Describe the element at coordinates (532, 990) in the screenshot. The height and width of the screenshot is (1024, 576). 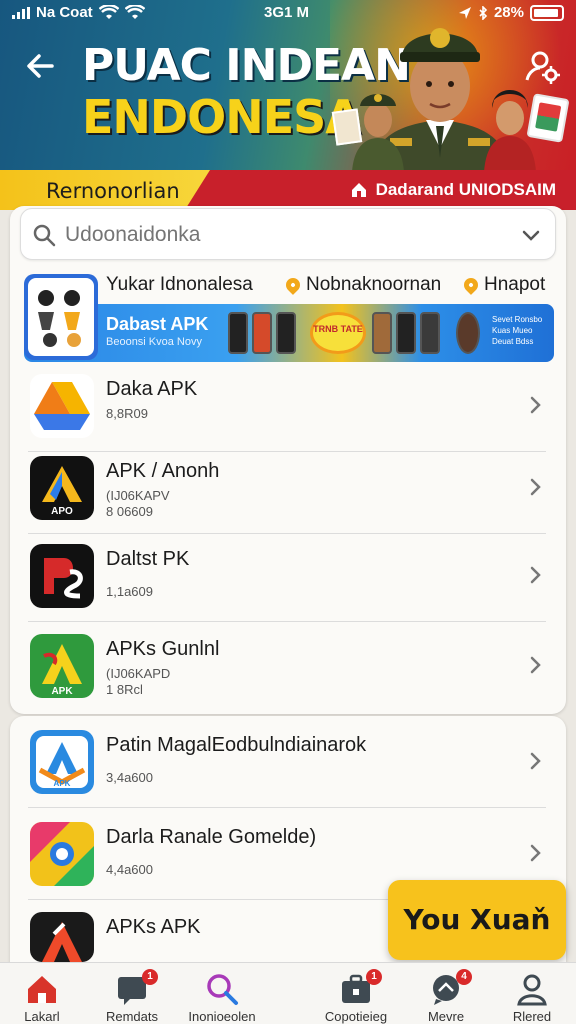
I see `profile-icon` at that location.